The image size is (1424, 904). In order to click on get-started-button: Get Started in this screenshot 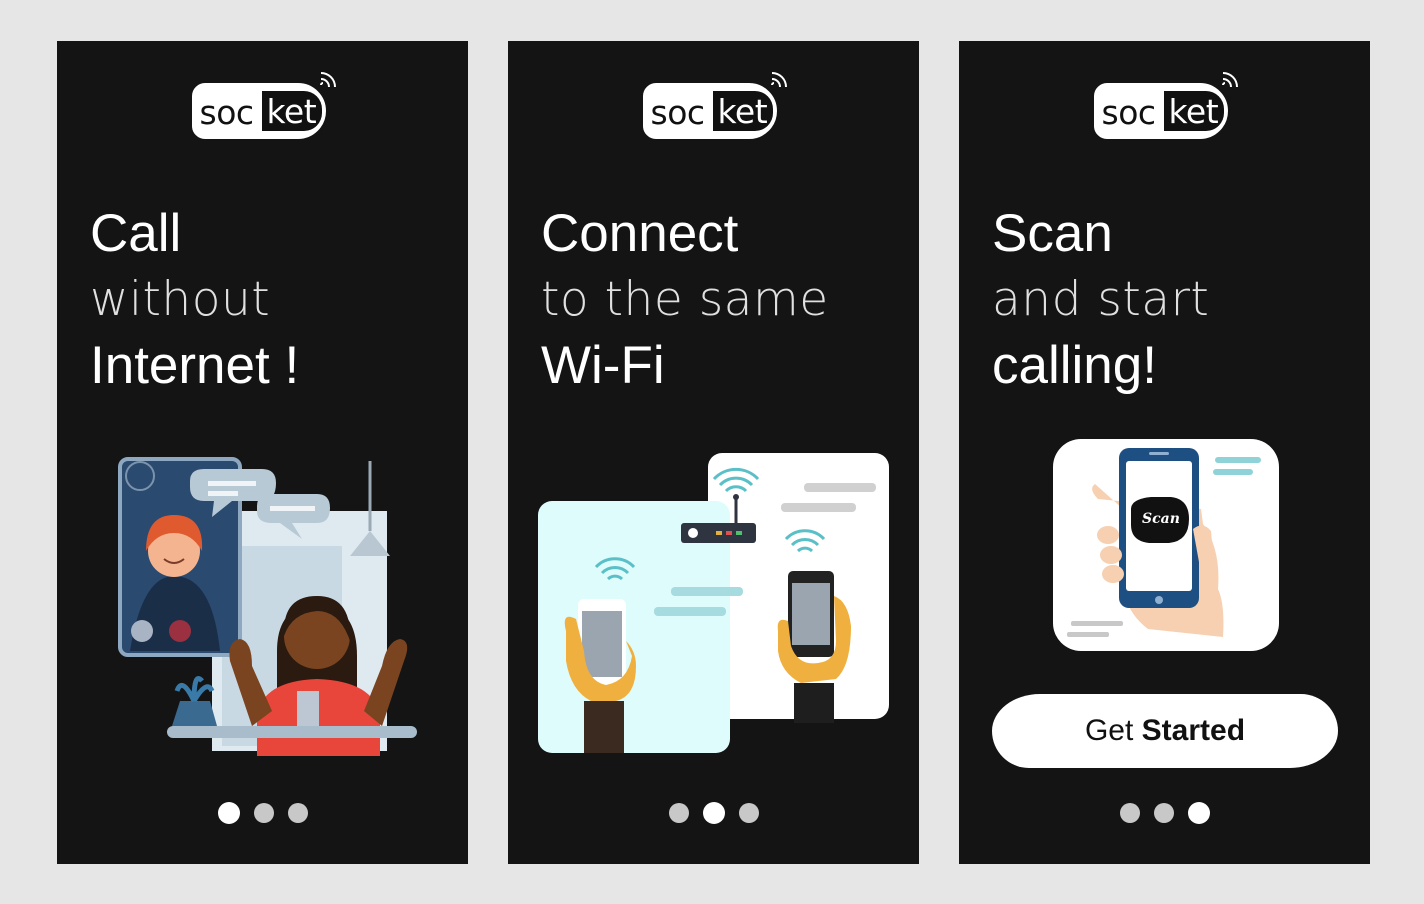, I will do `click(1165, 731)`.